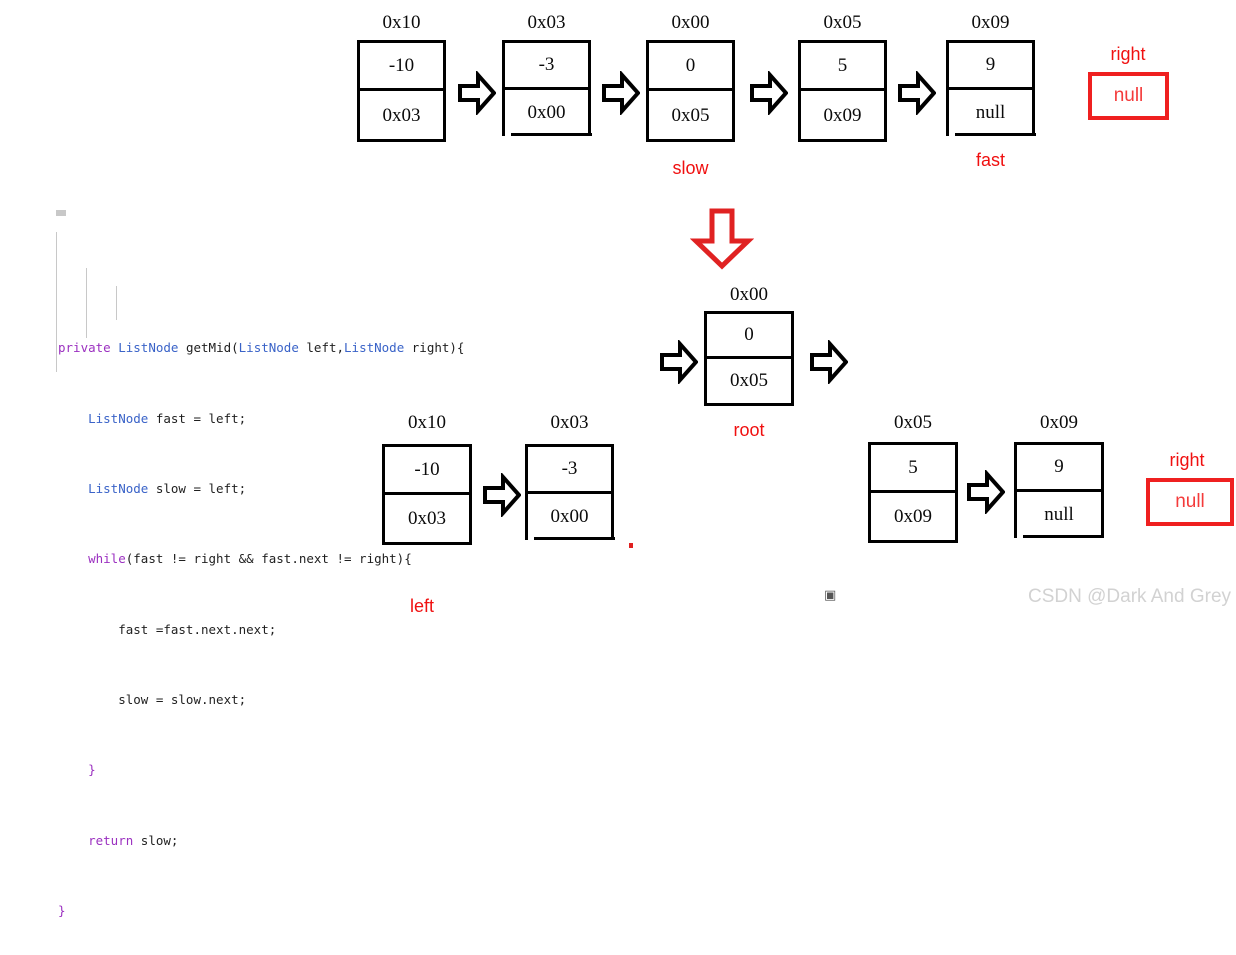 Image resolution: width=1236 pixels, height=955 pixels. What do you see at coordinates (842, 22) in the screenshot?
I see `address-label-top-4: 0x05` at bounding box center [842, 22].